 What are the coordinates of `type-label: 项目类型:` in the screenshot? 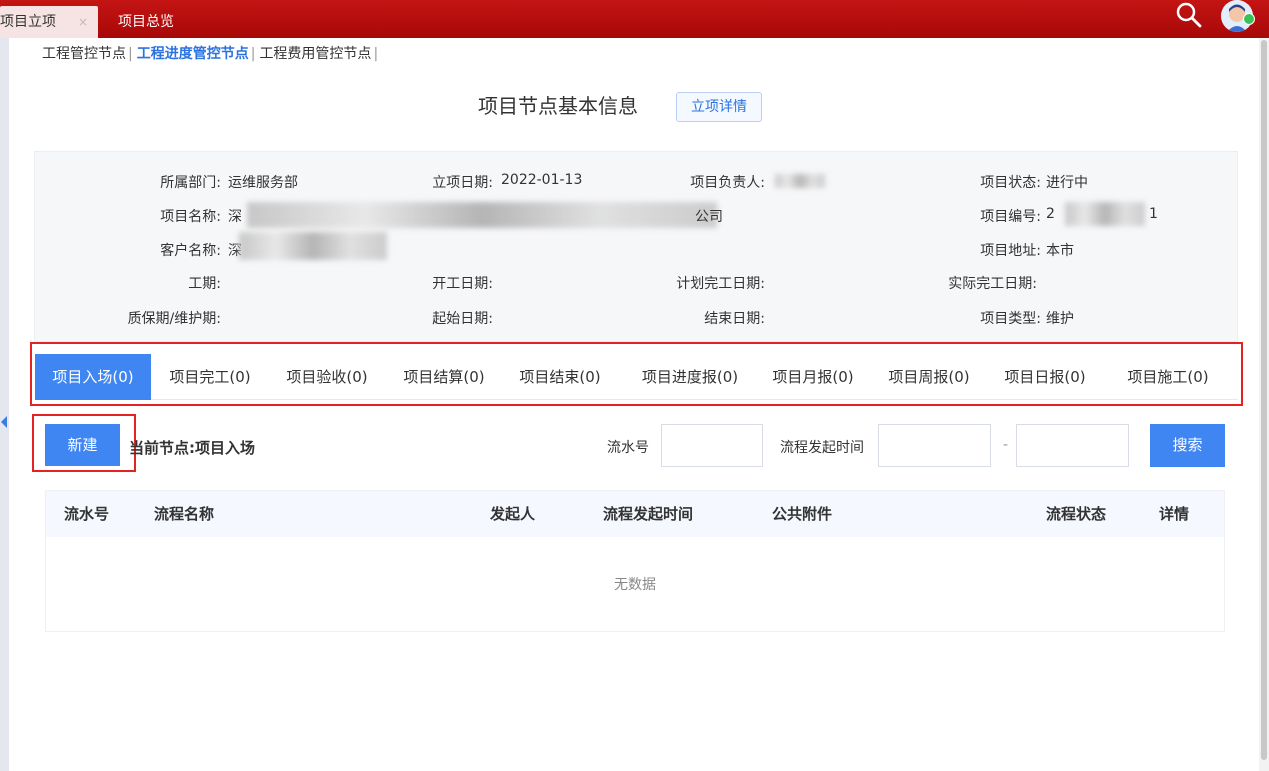 It's located at (1010, 319).